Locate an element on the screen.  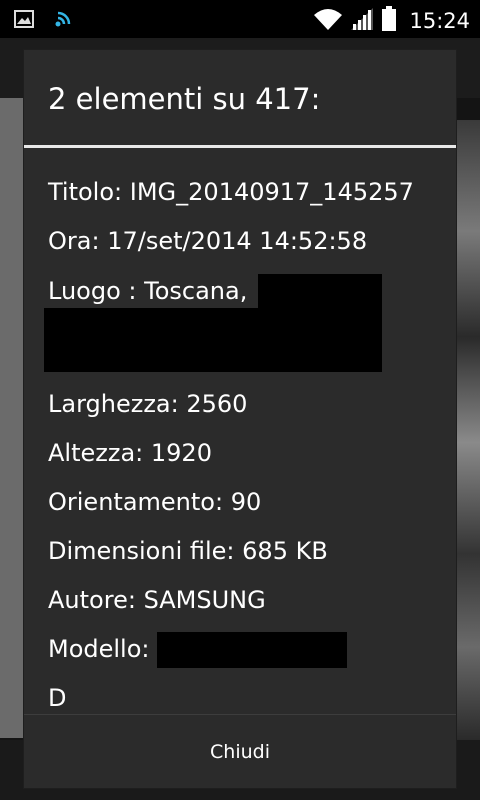
detail-orientation: Orientamento: 90 is located at coordinates (154, 502).